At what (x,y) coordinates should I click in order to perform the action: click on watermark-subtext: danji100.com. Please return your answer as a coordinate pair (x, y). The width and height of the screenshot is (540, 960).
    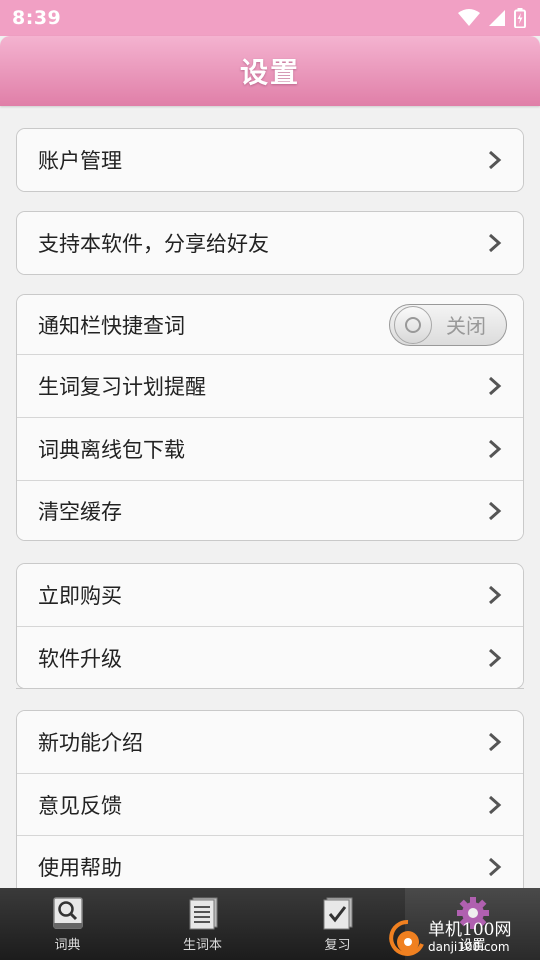
    Looking at the image, I should click on (469, 946).